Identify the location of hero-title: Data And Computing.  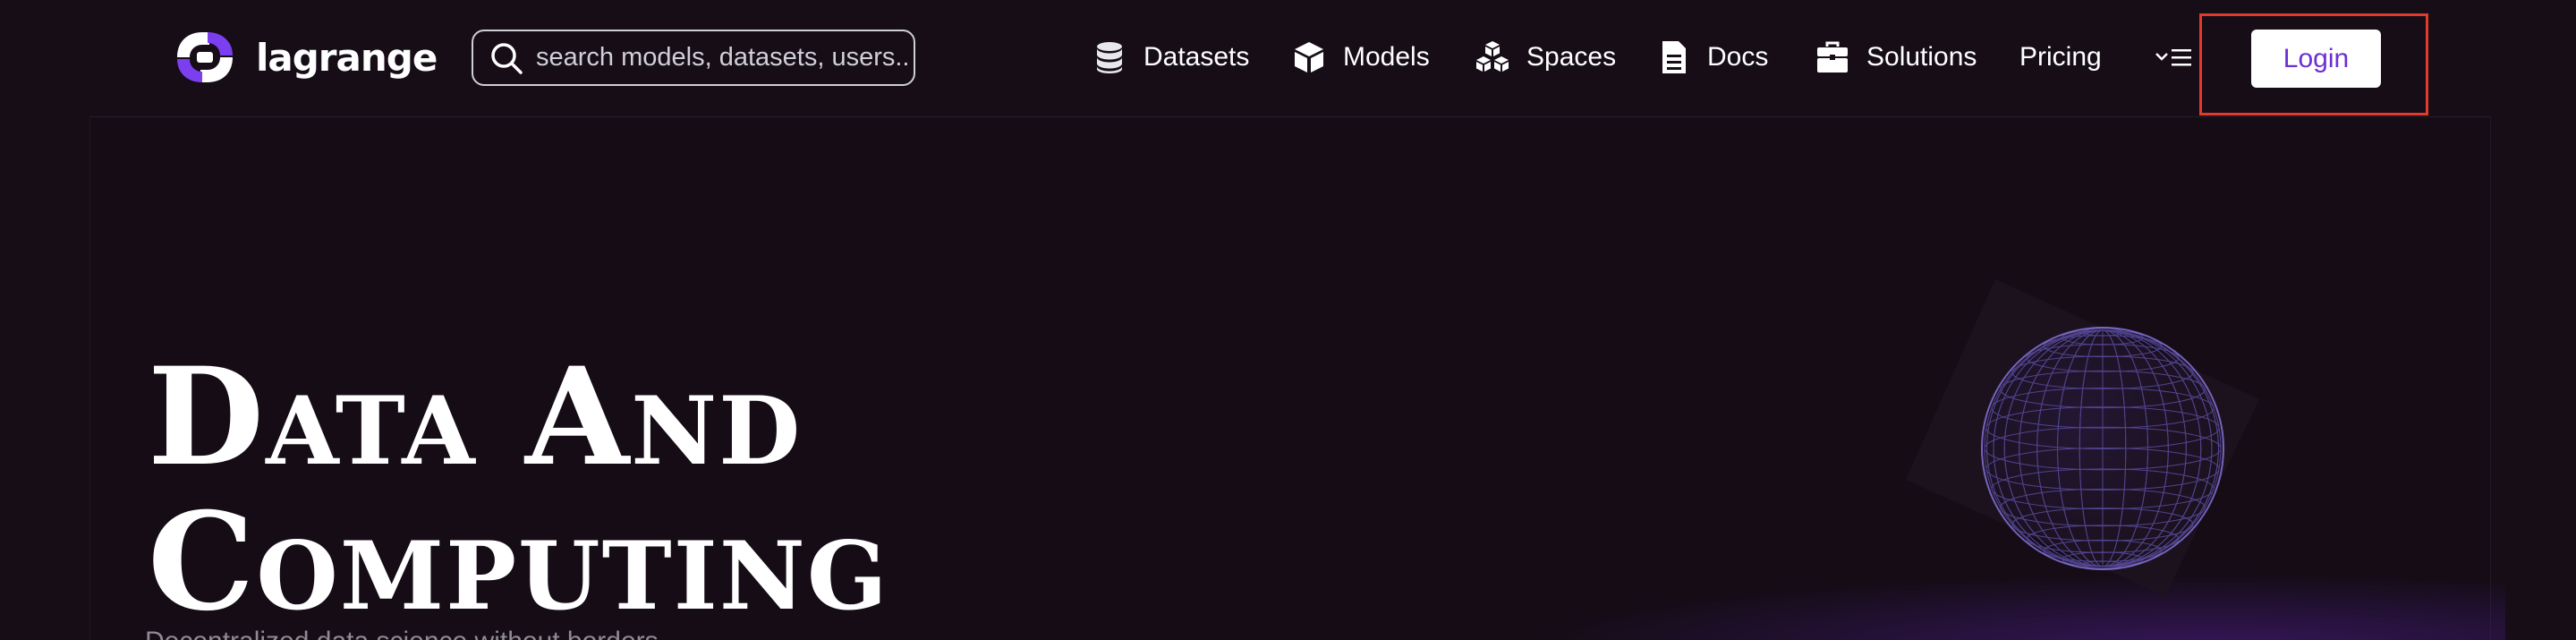
(518, 490).